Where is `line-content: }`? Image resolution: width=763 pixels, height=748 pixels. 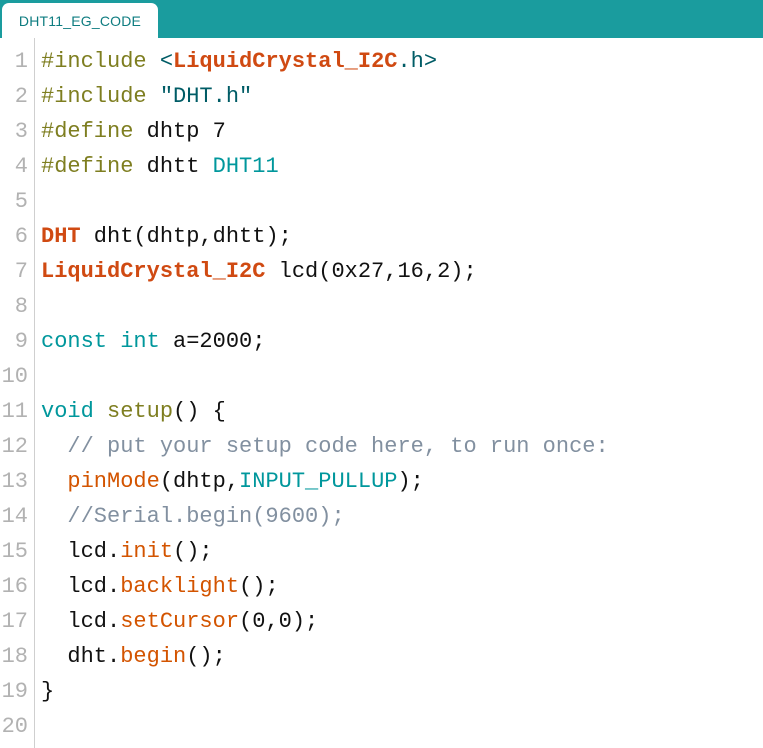
line-content: } is located at coordinates (44, 691).